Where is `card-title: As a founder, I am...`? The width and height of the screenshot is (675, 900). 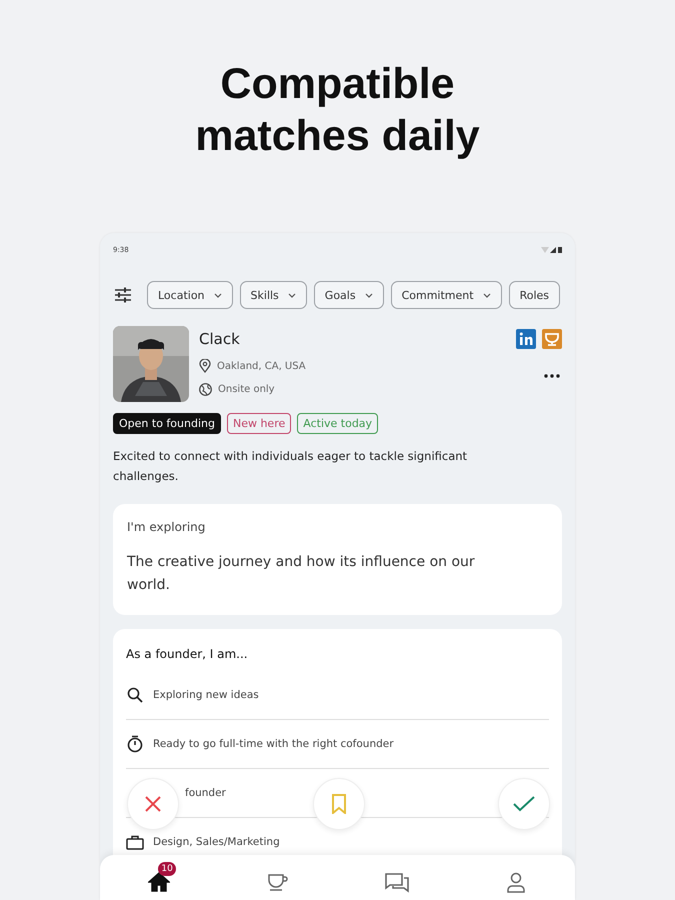
card-title: As a founder, I am... is located at coordinates (187, 654).